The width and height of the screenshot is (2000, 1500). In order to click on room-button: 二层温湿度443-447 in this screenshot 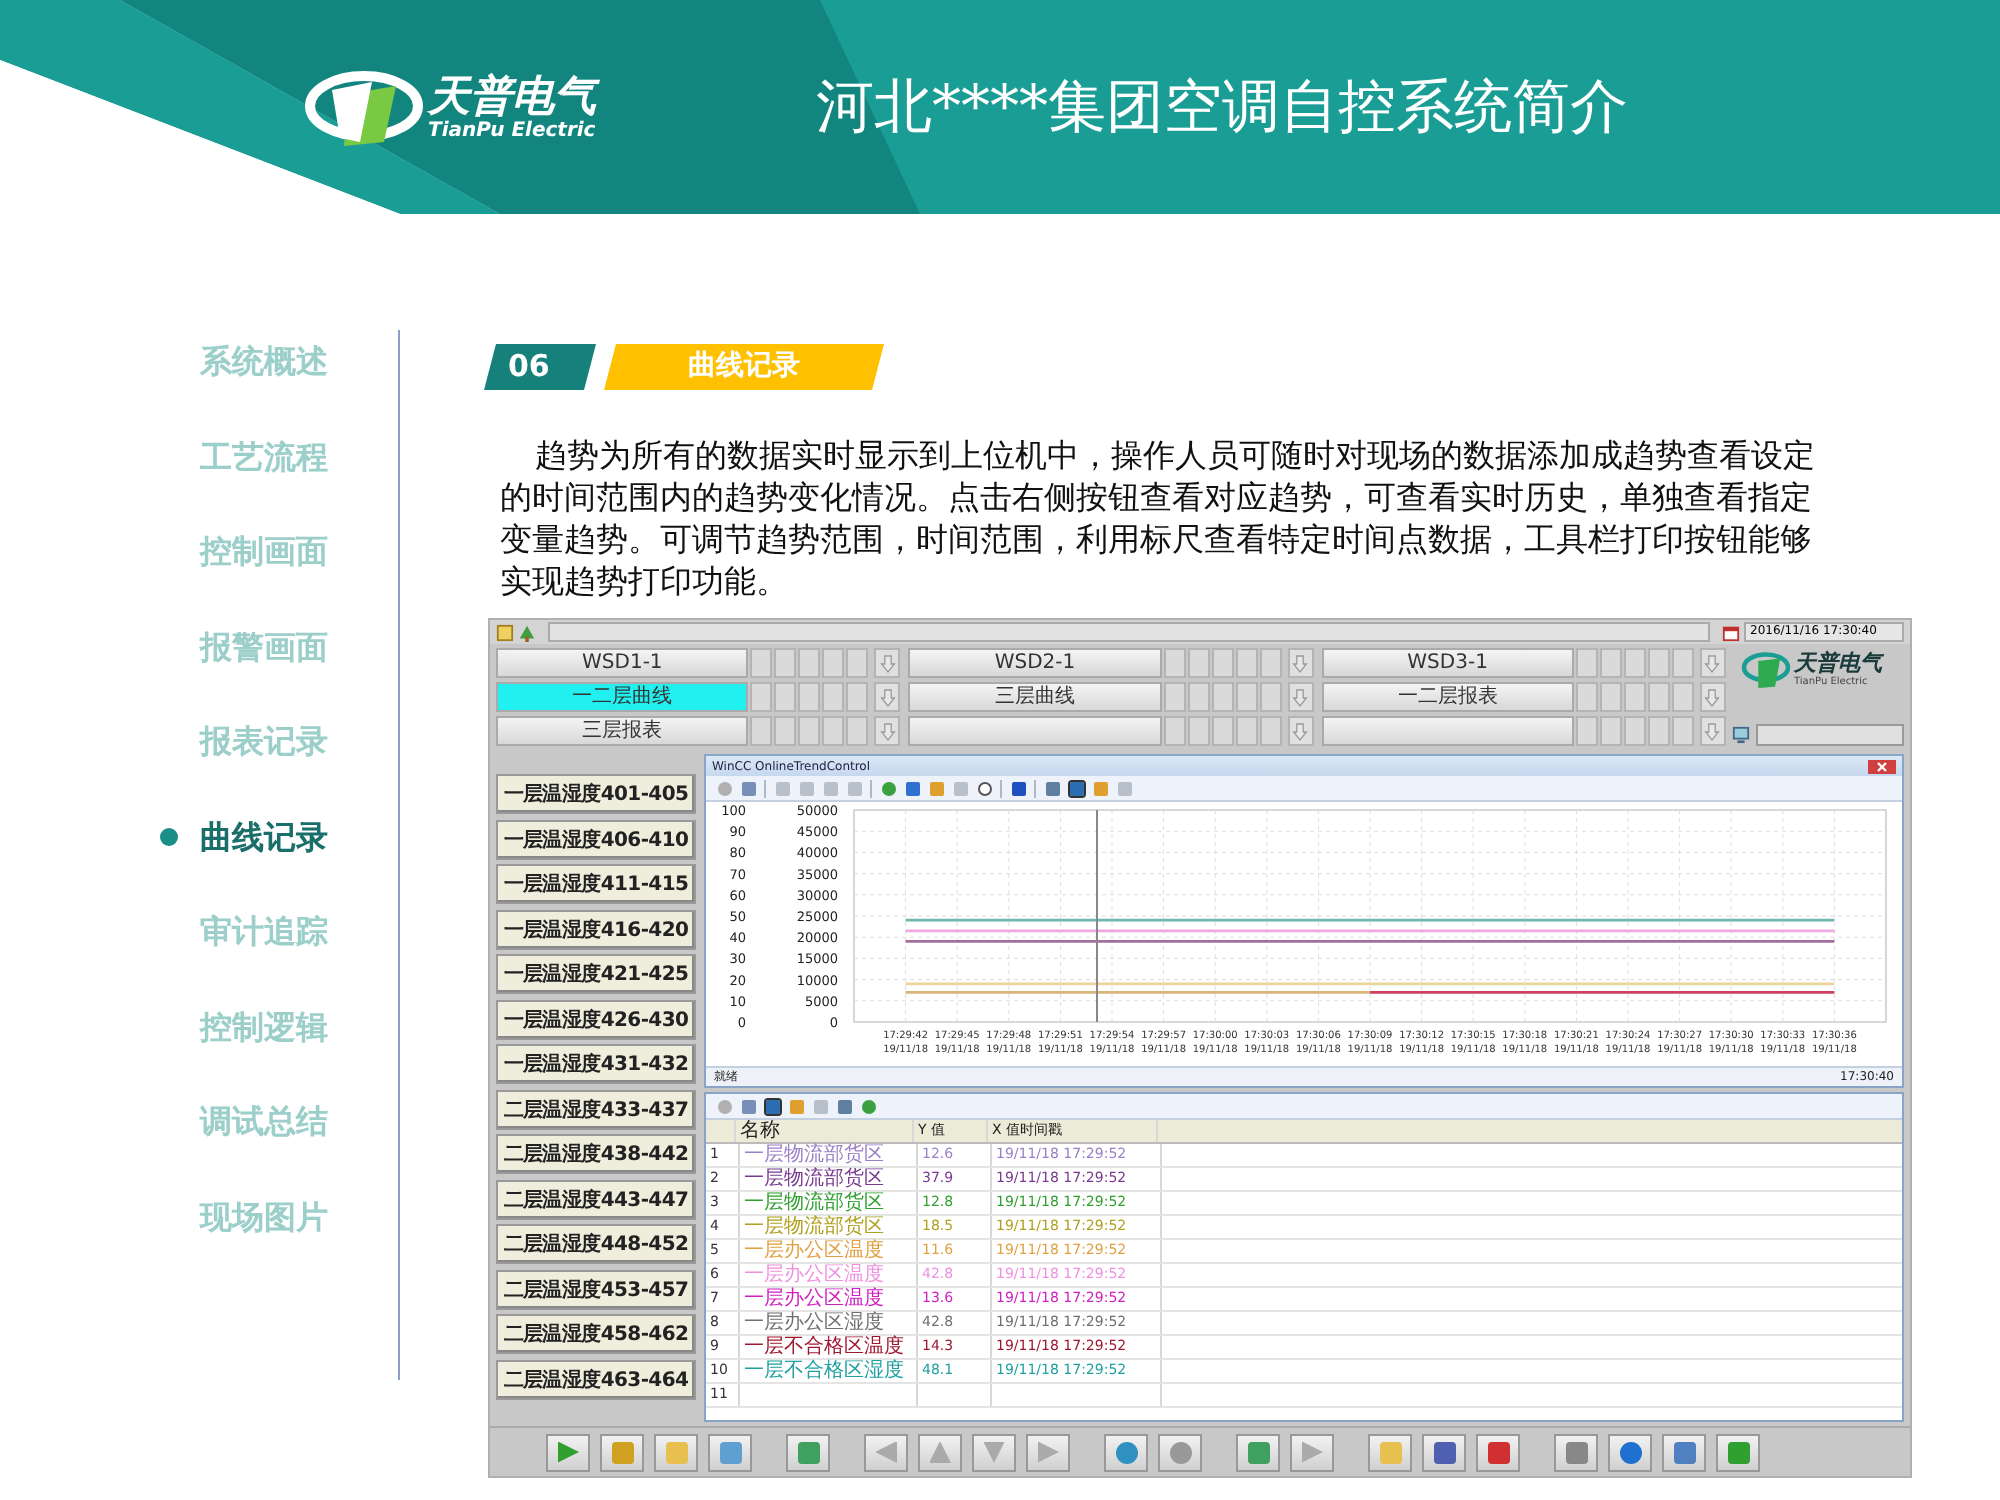, I will do `click(596, 1199)`.